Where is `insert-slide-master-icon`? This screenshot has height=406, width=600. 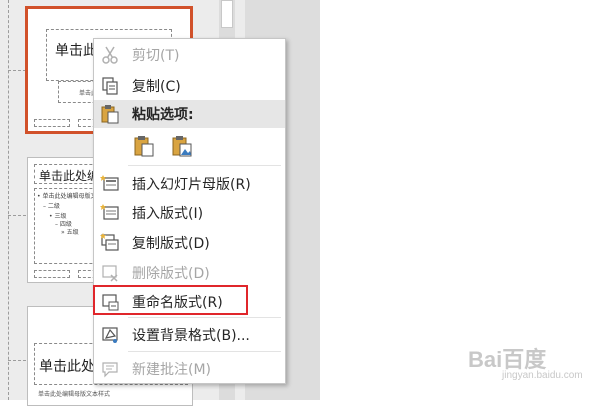 insert-slide-master-icon is located at coordinates (109, 183).